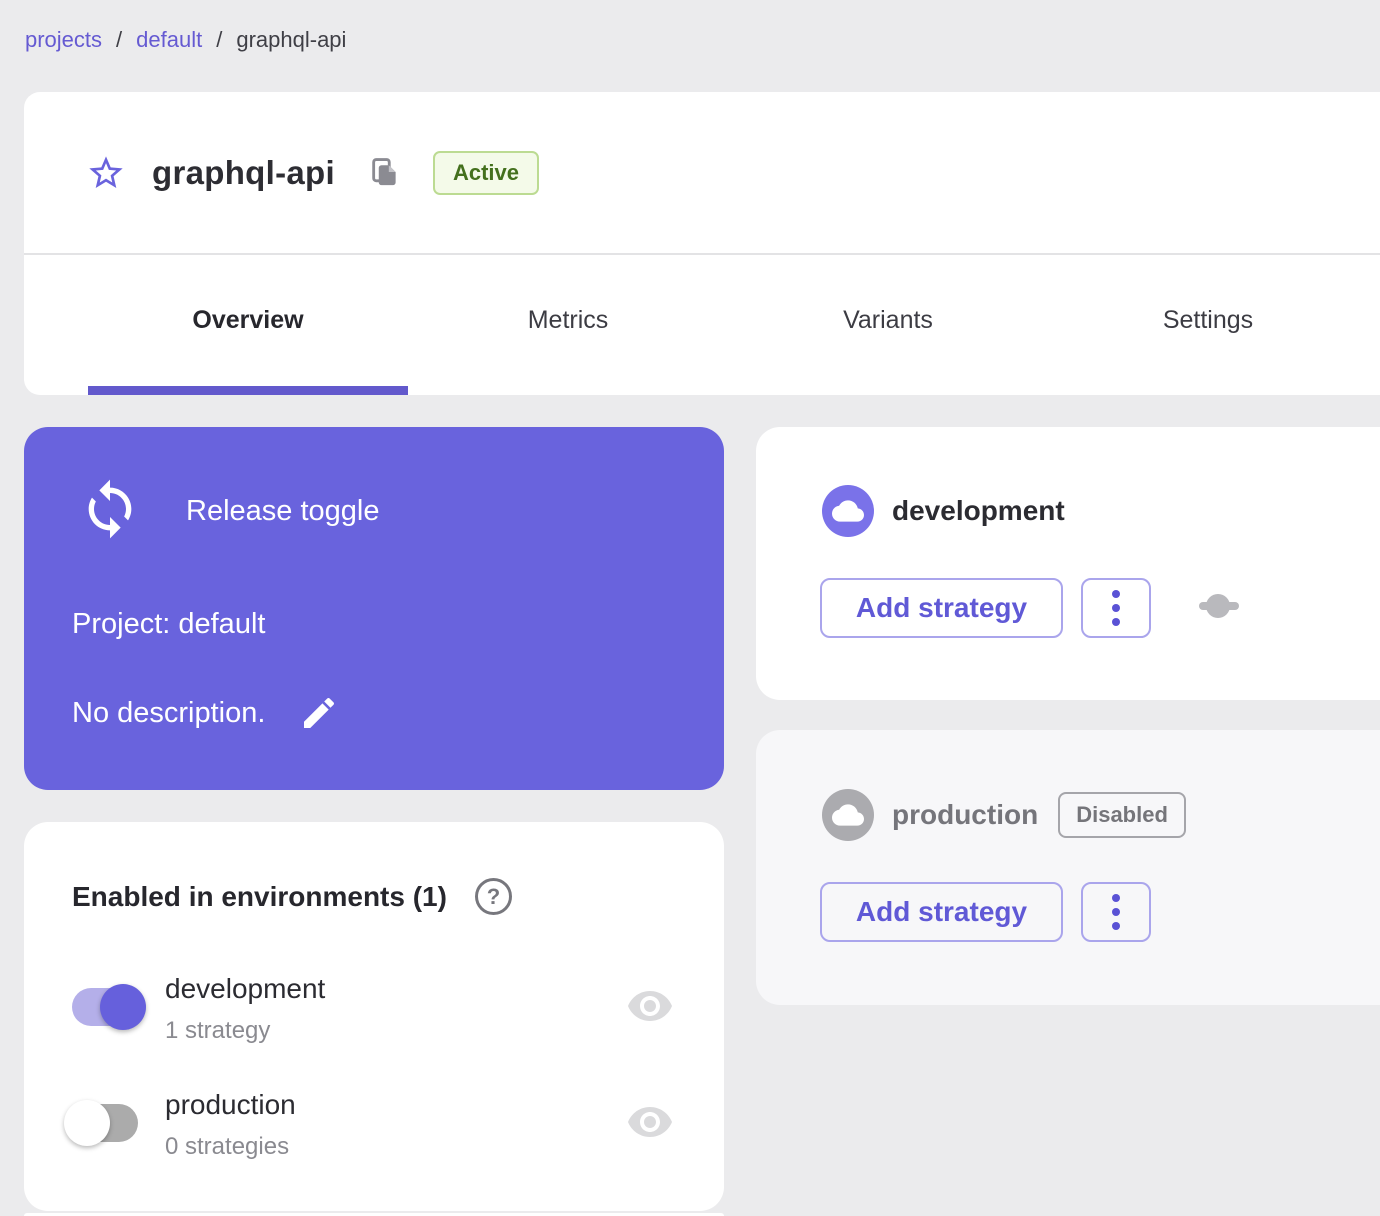 Image resolution: width=1380 pixels, height=1216 pixels. I want to click on status-badge: Active, so click(486, 172).